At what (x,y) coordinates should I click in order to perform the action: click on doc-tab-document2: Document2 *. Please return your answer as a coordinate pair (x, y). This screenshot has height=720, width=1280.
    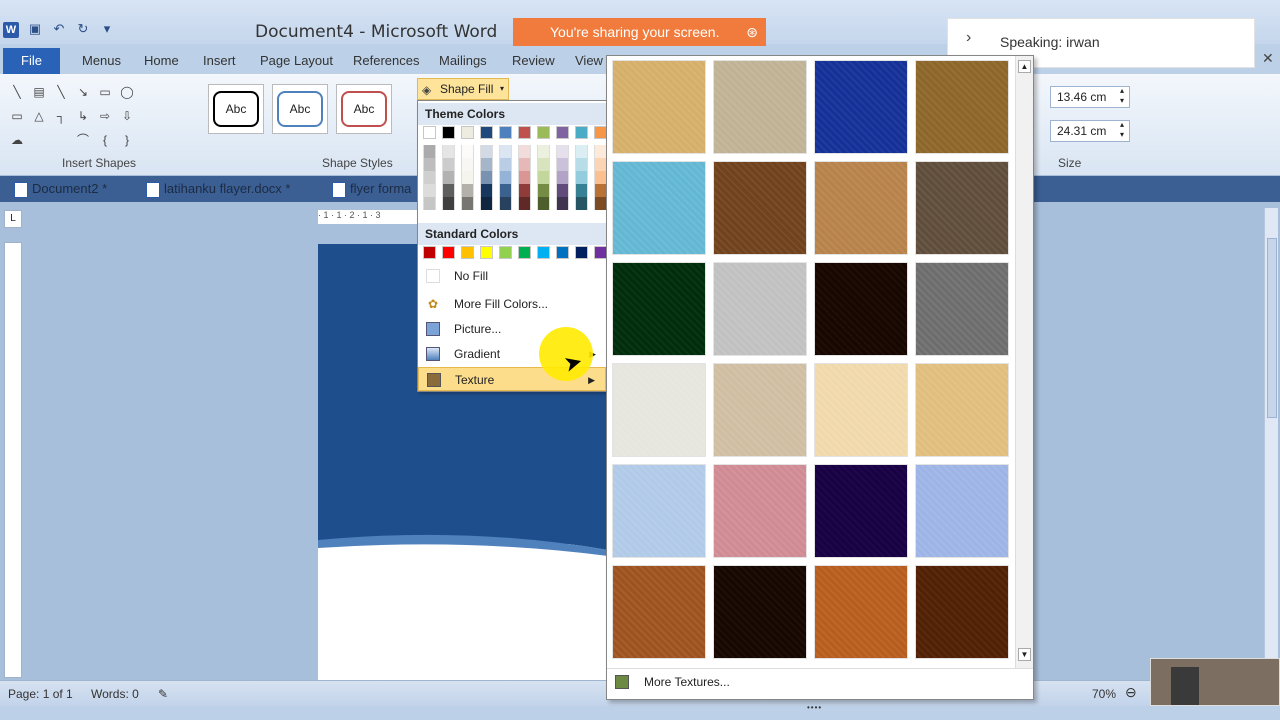
    Looking at the image, I should click on (58, 189).